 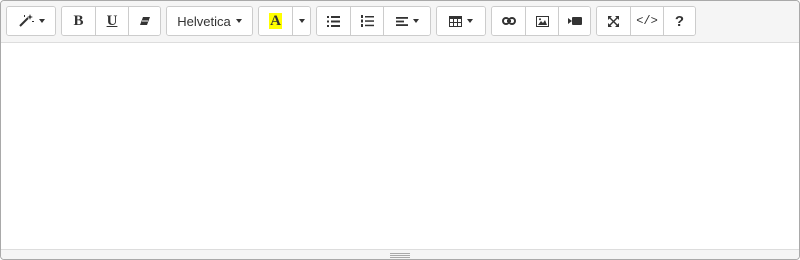 I want to click on style-group, so click(x=31, y=21).